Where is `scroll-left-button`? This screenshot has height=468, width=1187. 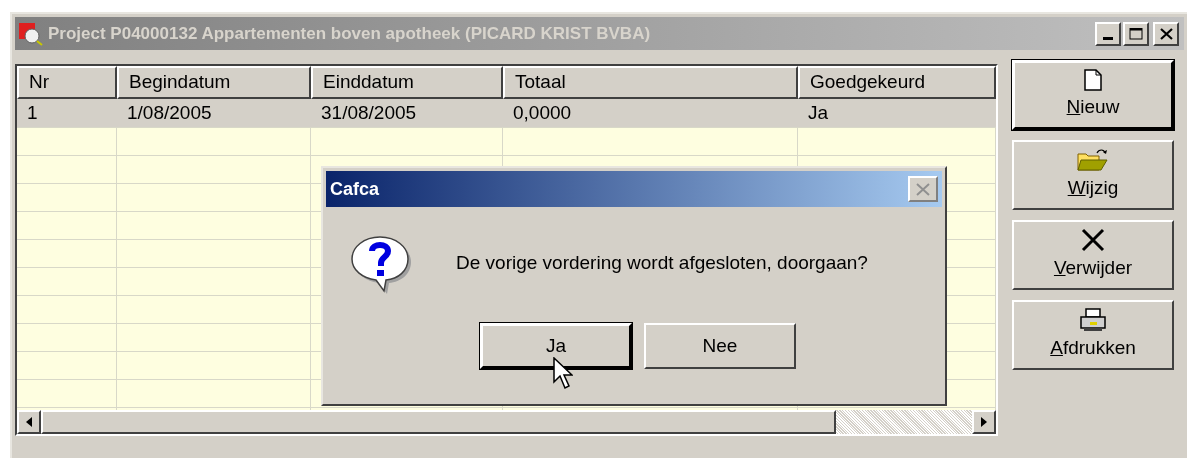 scroll-left-button is located at coordinates (29, 422).